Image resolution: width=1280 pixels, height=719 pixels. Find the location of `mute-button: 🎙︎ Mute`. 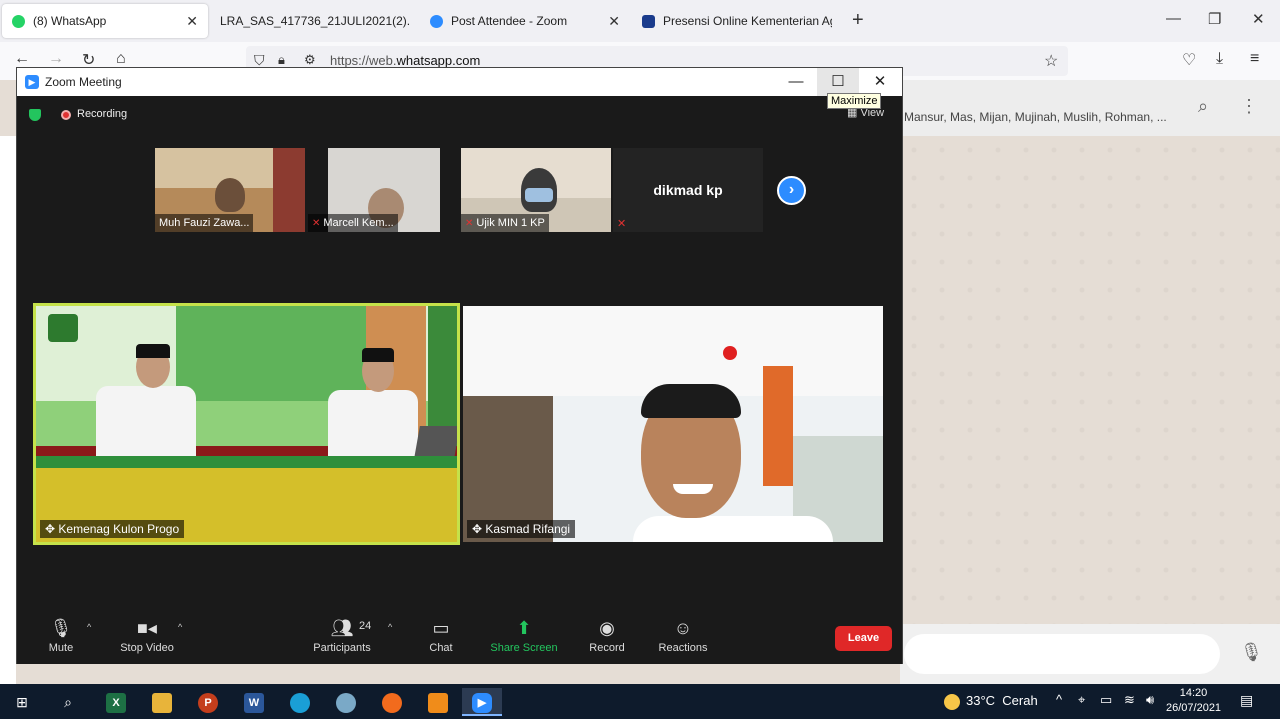

mute-button: 🎙︎ Mute is located at coordinates (61, 636).